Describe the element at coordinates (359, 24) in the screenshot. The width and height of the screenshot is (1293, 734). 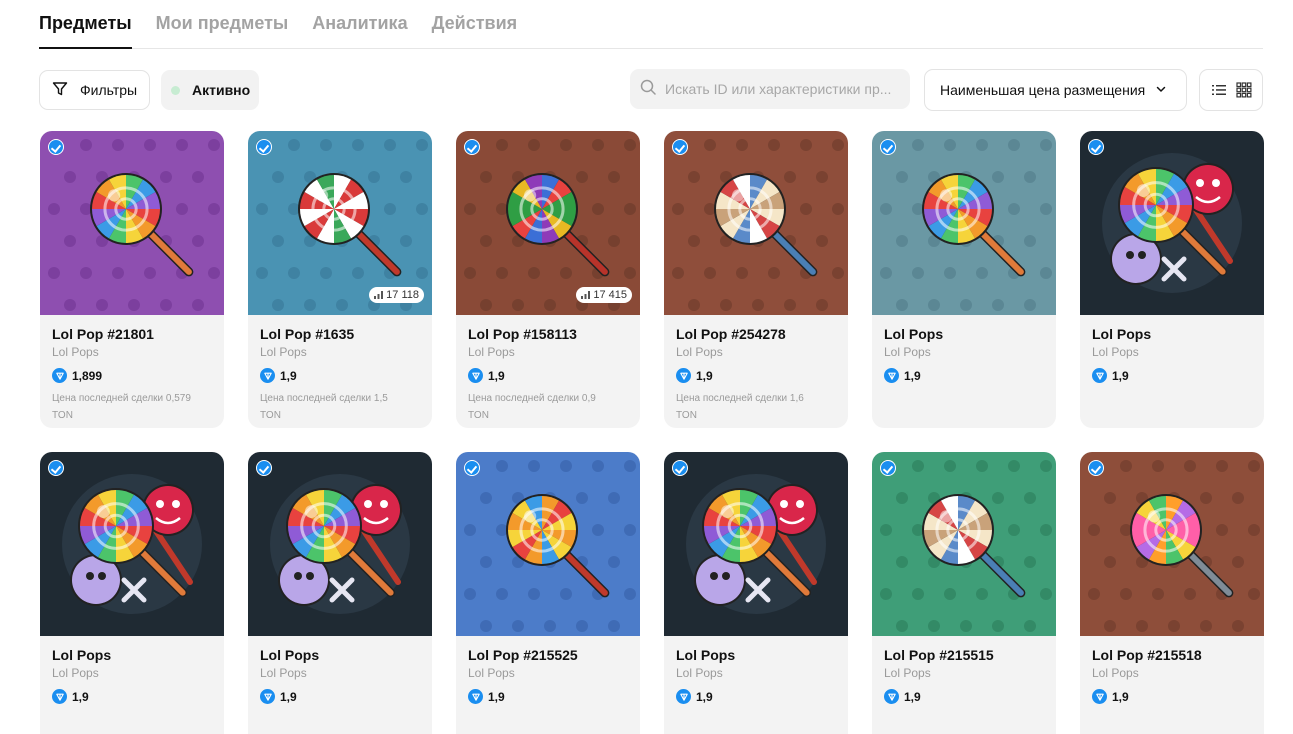
I see `tab-3: Аналитика` at that location.